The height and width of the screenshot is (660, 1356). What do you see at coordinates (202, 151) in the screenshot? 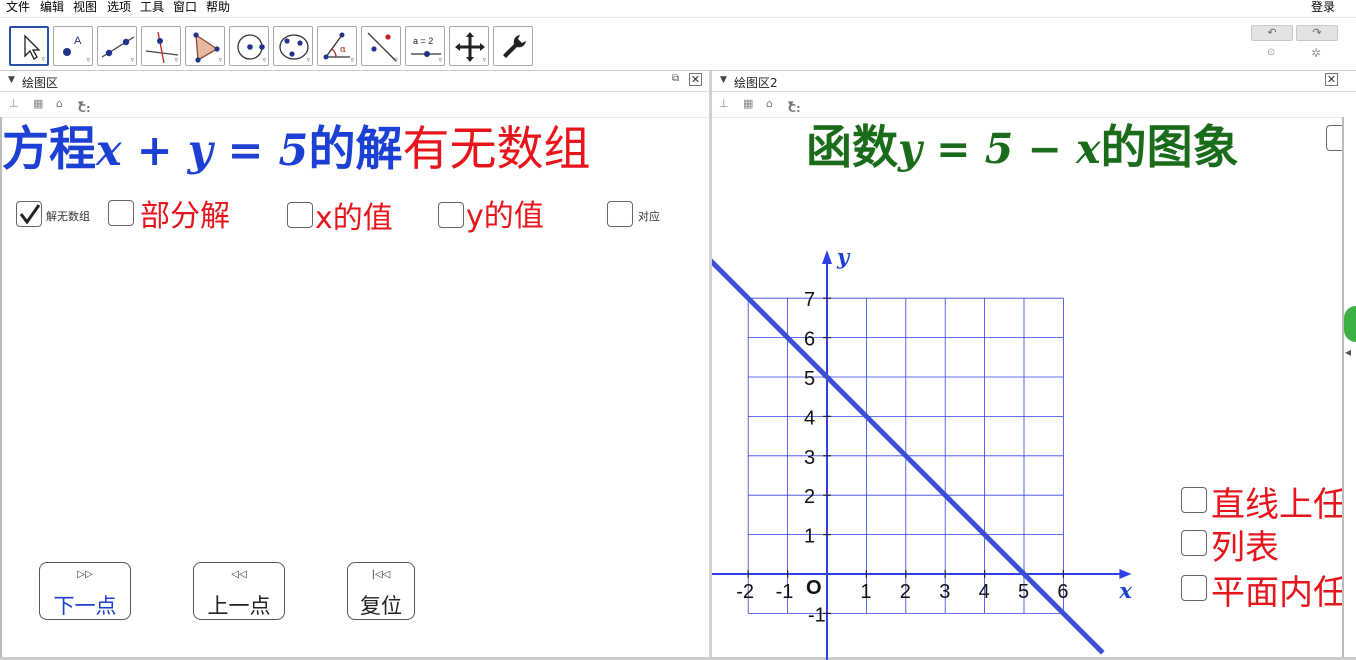
I see `heading-math: x + y = 5` at bounding box center [202, 151].